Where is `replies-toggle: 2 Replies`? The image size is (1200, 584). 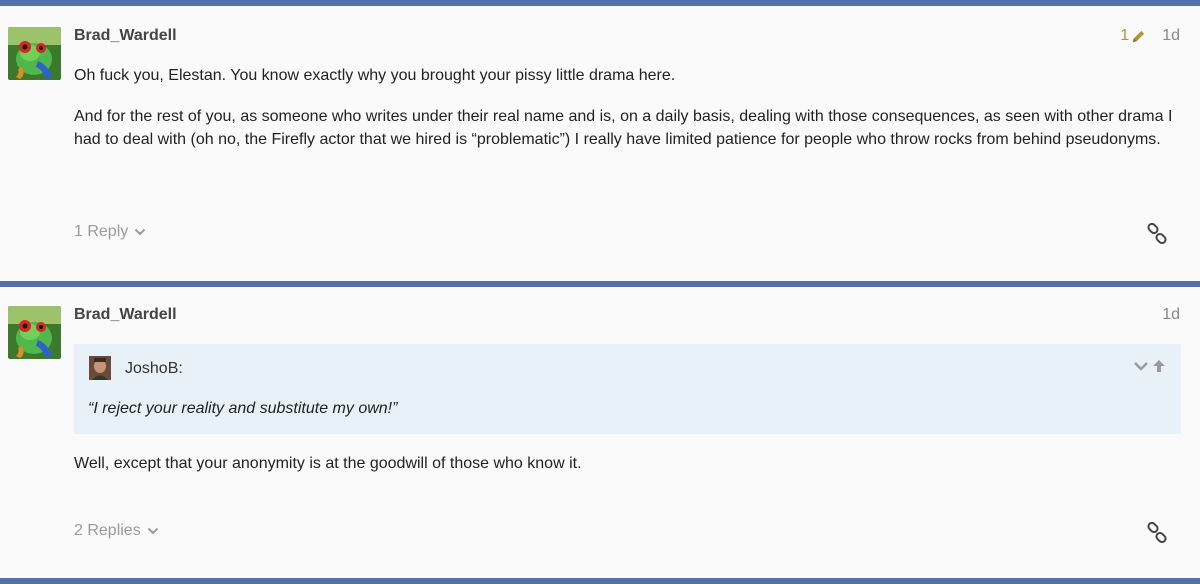 replies-toggle: 2 Replies is located at coordinates (116, 531).